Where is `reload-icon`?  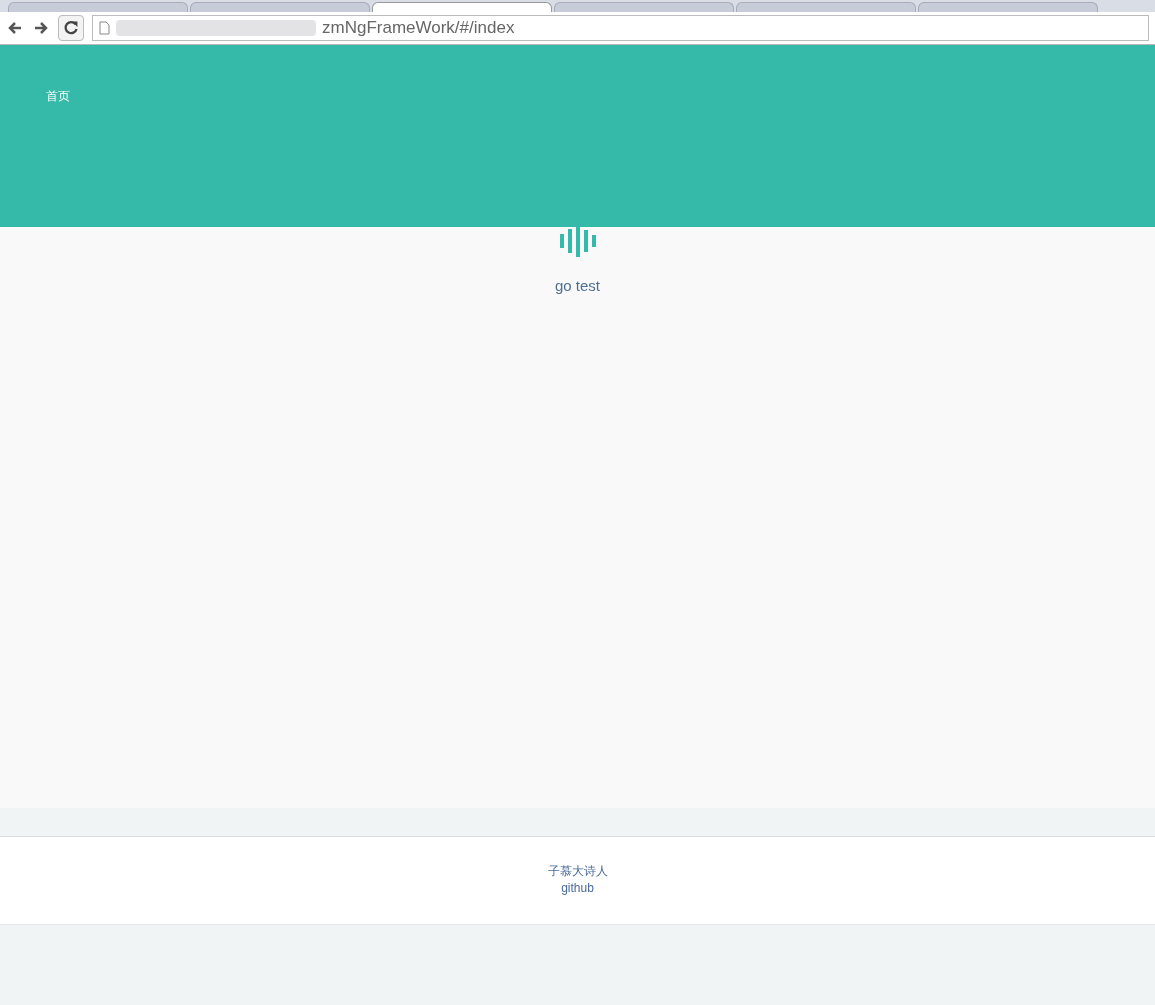 reload-icon is located at coordinates (71, 28).